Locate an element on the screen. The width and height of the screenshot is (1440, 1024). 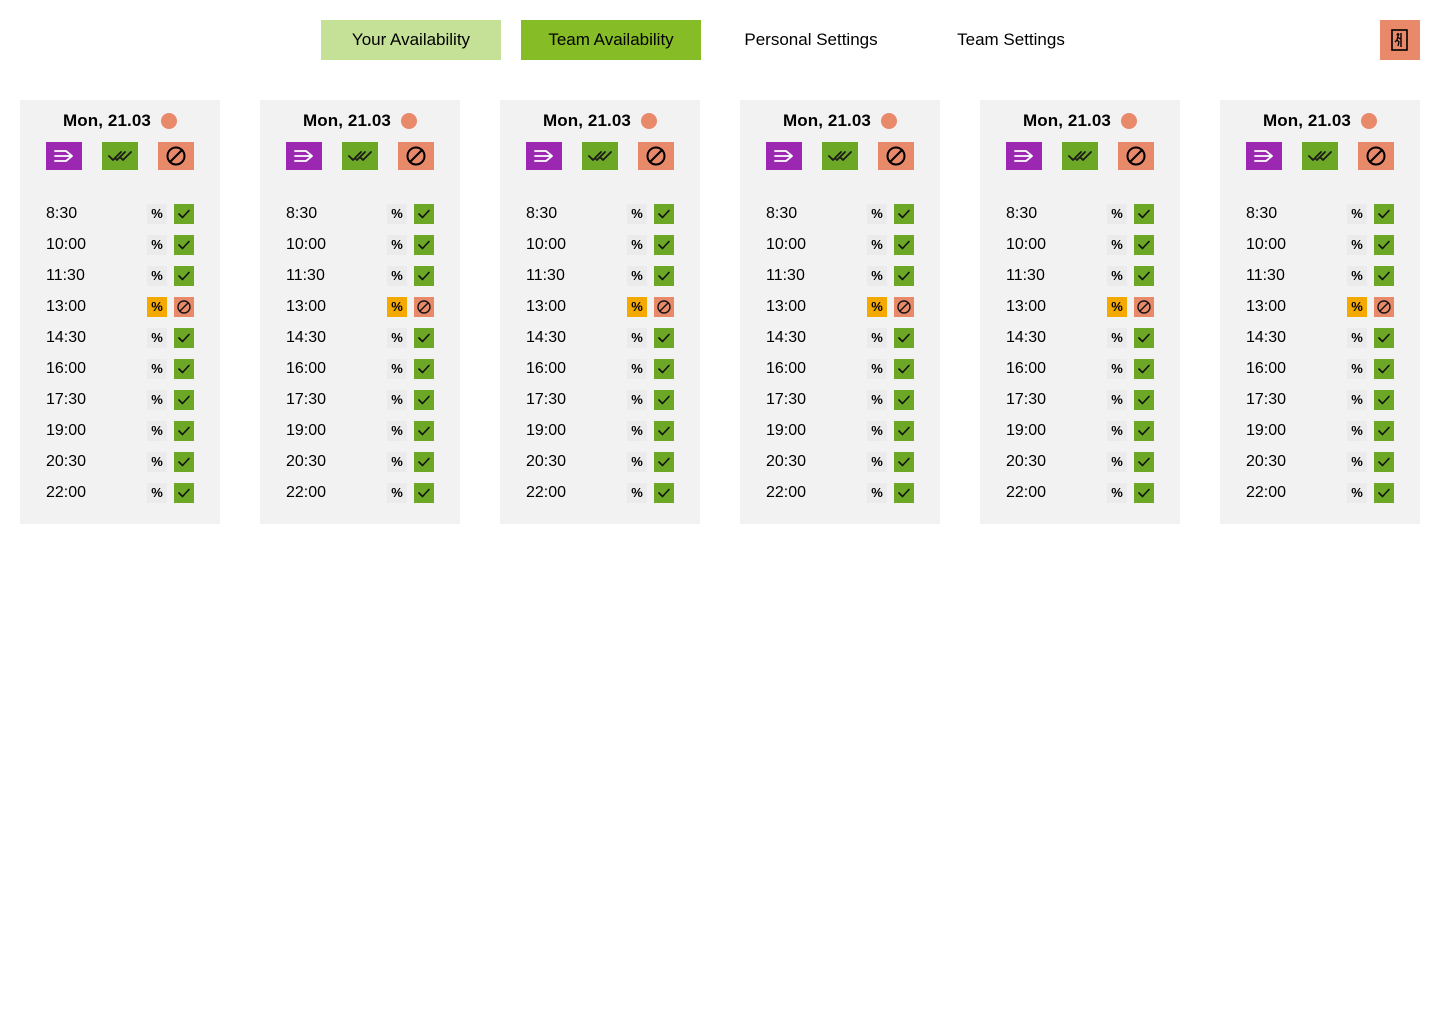
logout-button is located at coordinates (1400, 40).